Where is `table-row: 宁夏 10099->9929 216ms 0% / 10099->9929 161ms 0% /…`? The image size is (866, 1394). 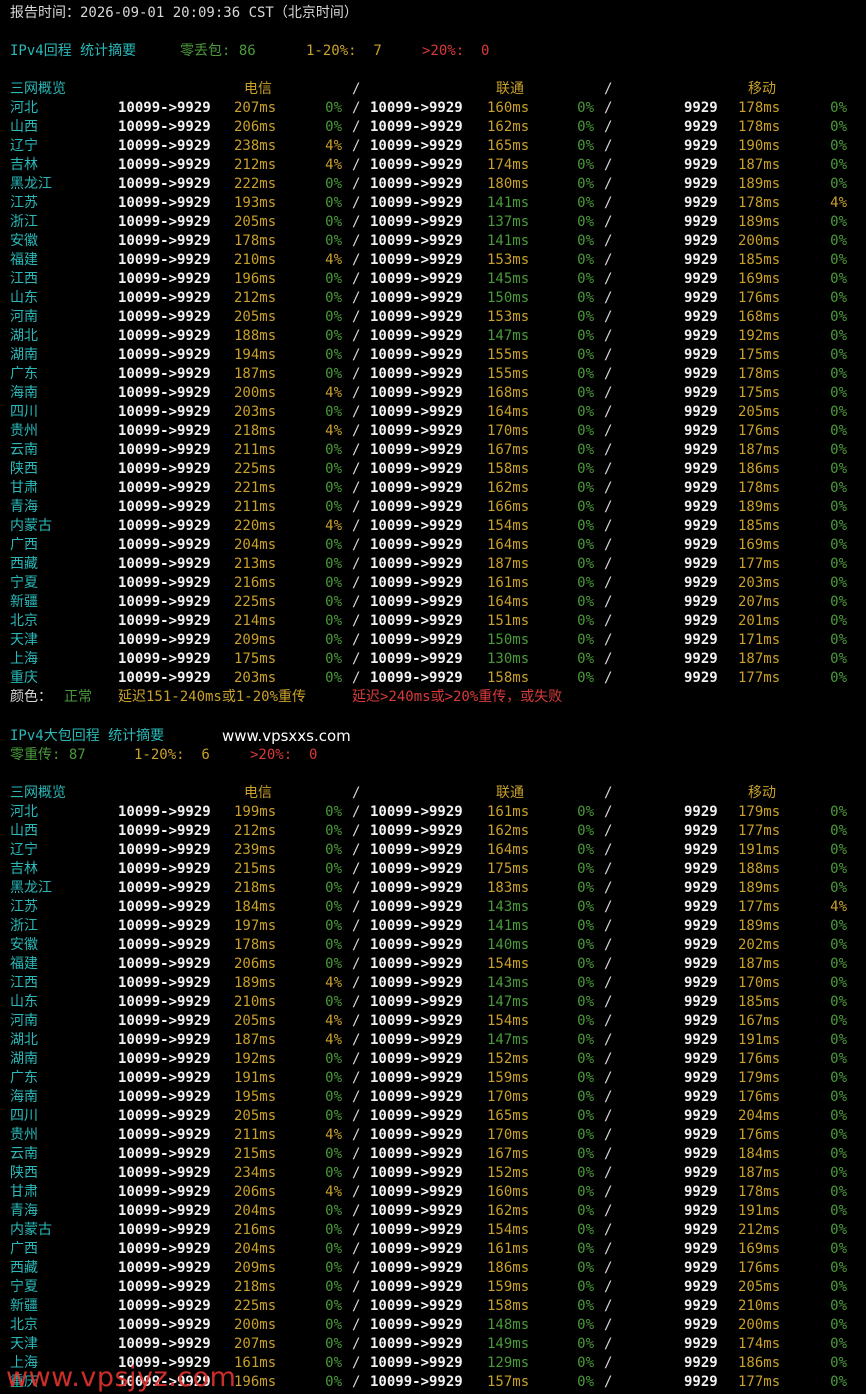
table-row: 宁夏 10099->9929 216ms 0% / 10099->9929 161ms 0% /… is located at coordinates (433, 583).